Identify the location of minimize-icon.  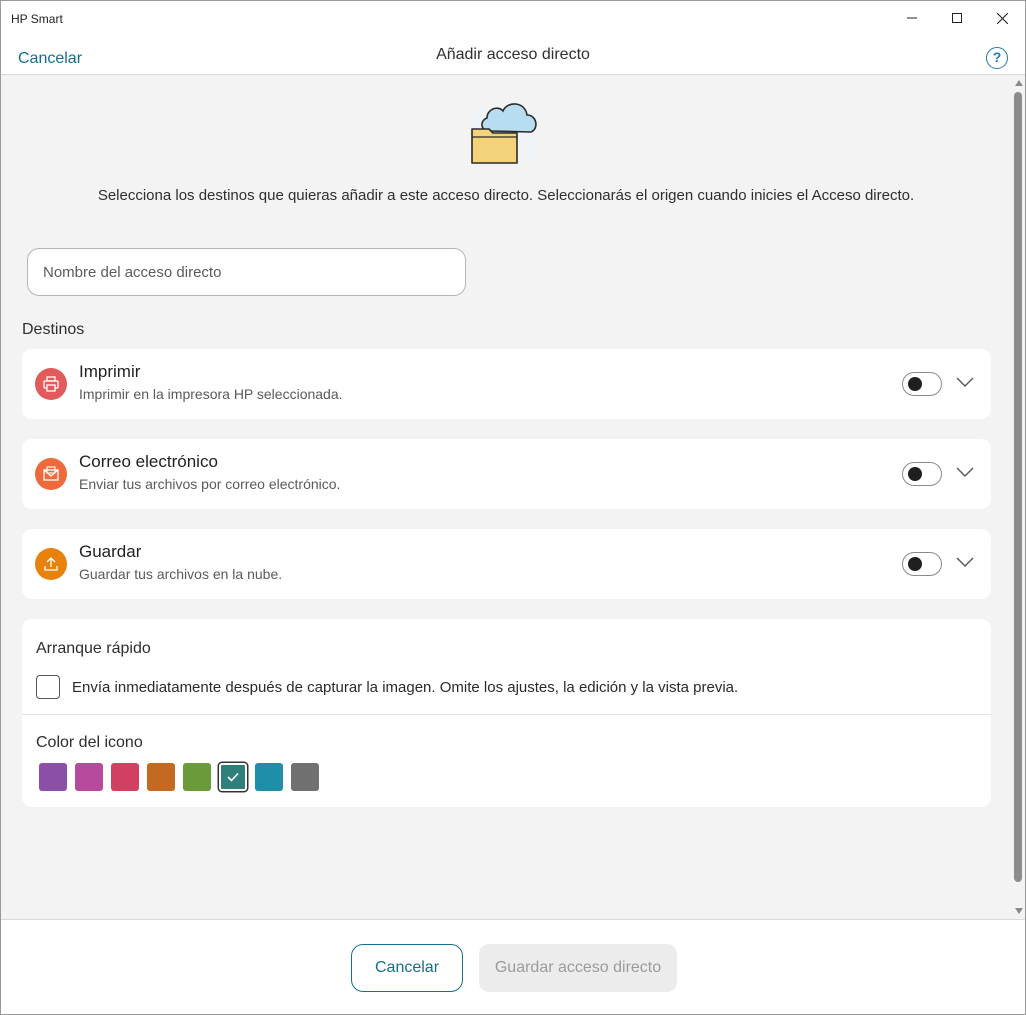
(912, 18).